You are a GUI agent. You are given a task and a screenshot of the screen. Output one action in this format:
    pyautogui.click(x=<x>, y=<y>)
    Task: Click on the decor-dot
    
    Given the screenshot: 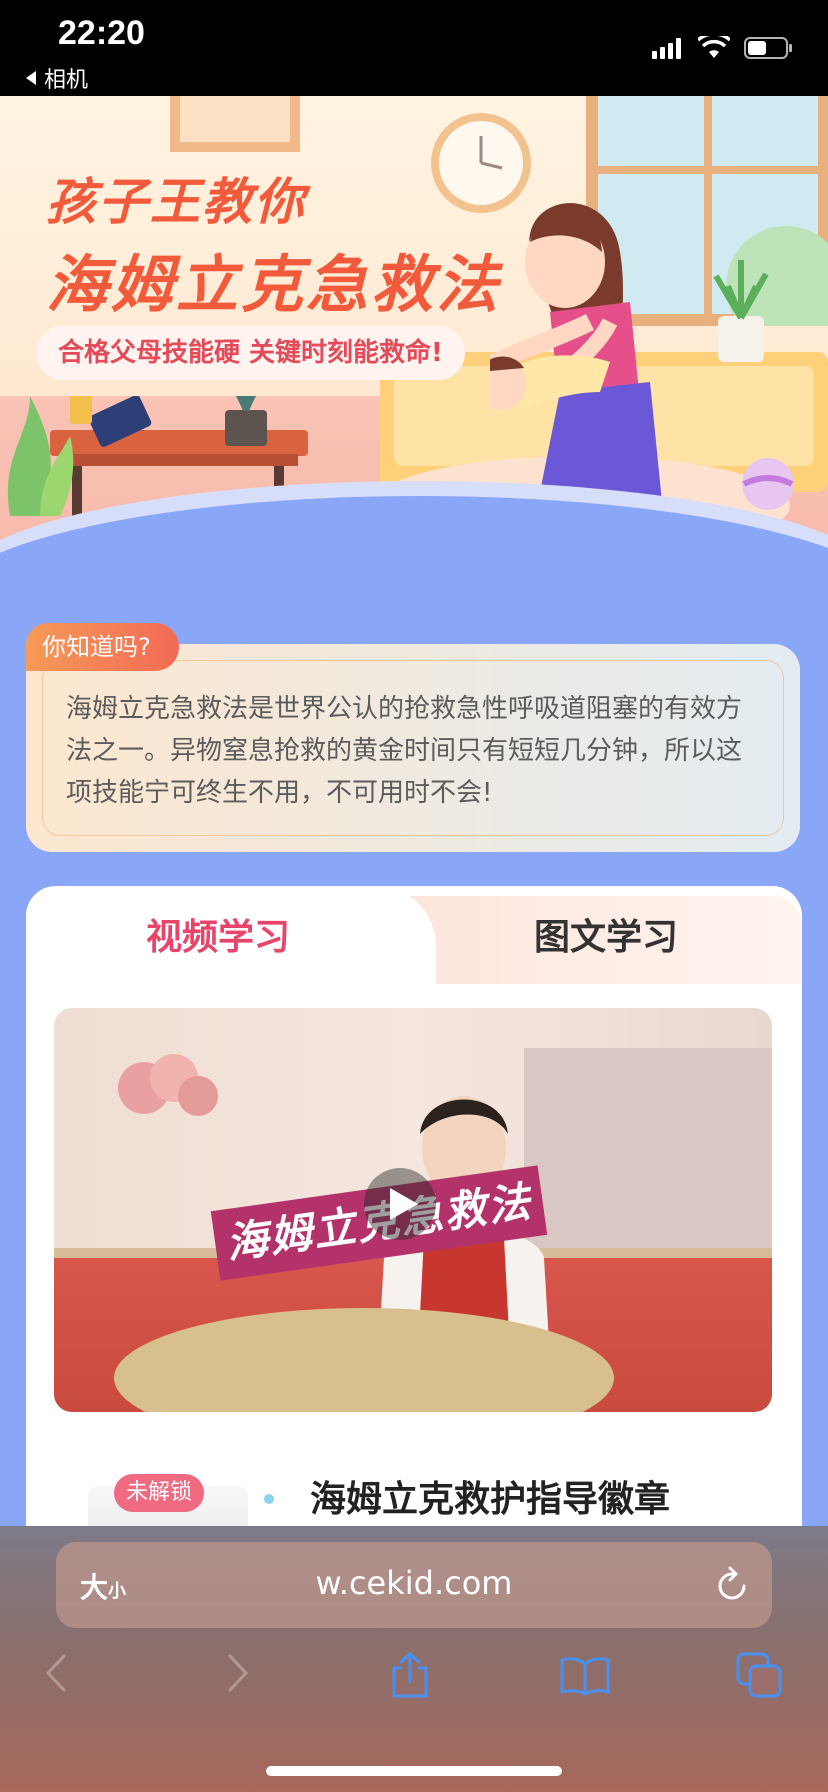 What is the action you would take?
    pyautogui.click(x=269, y=1499)
    